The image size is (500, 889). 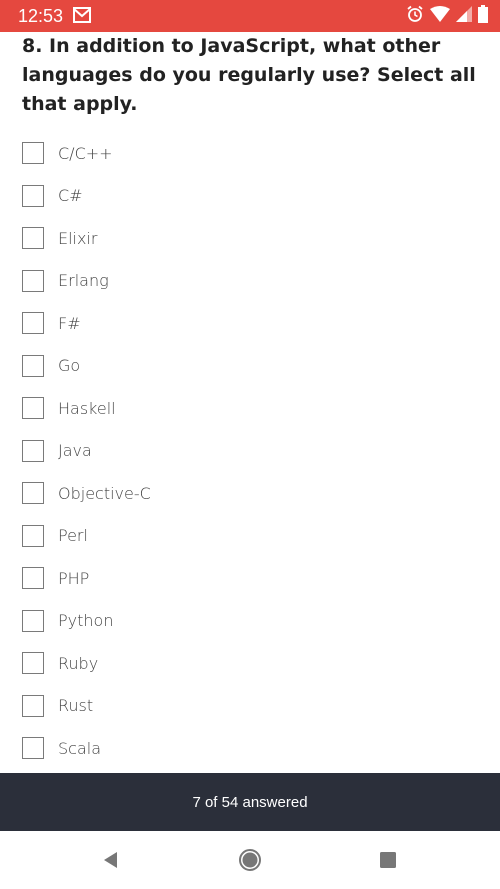 What do you see at coordinates (69, 366) in the screenshot?
I see `option-label: Go` at bounding box center [69, 366].